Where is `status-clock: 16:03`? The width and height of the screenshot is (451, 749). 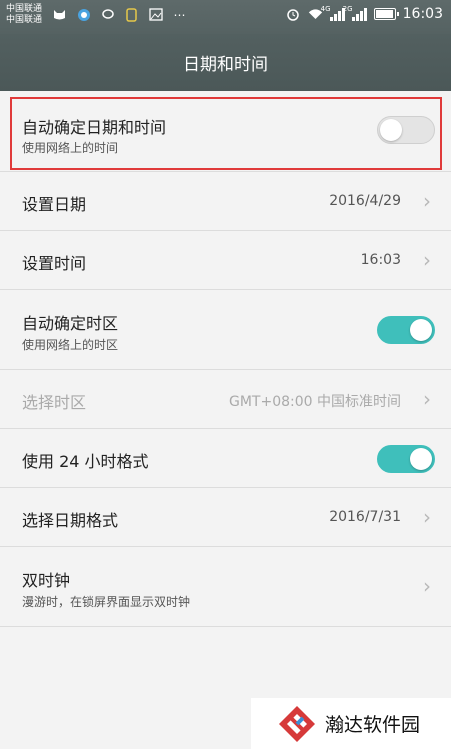 status-clock: 16:03 is located at coordinates (422, 14).